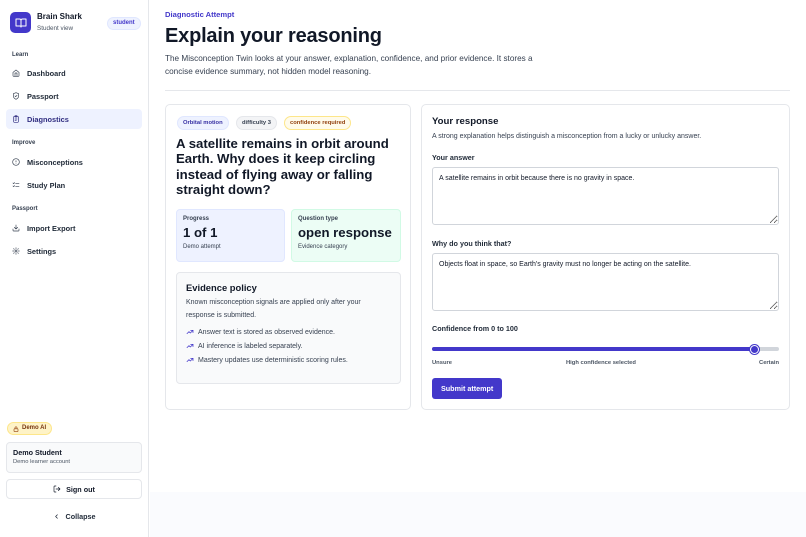  I want to click on section-label-learn: Learn, so click(20, 55).